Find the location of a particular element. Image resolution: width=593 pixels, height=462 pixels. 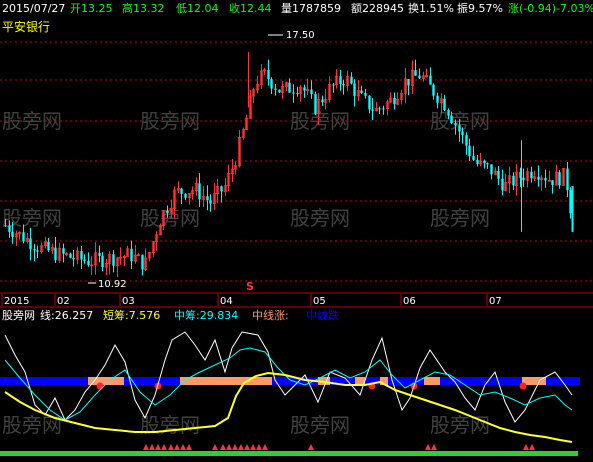

time-label: 02 is located at coordinates (63, 301).